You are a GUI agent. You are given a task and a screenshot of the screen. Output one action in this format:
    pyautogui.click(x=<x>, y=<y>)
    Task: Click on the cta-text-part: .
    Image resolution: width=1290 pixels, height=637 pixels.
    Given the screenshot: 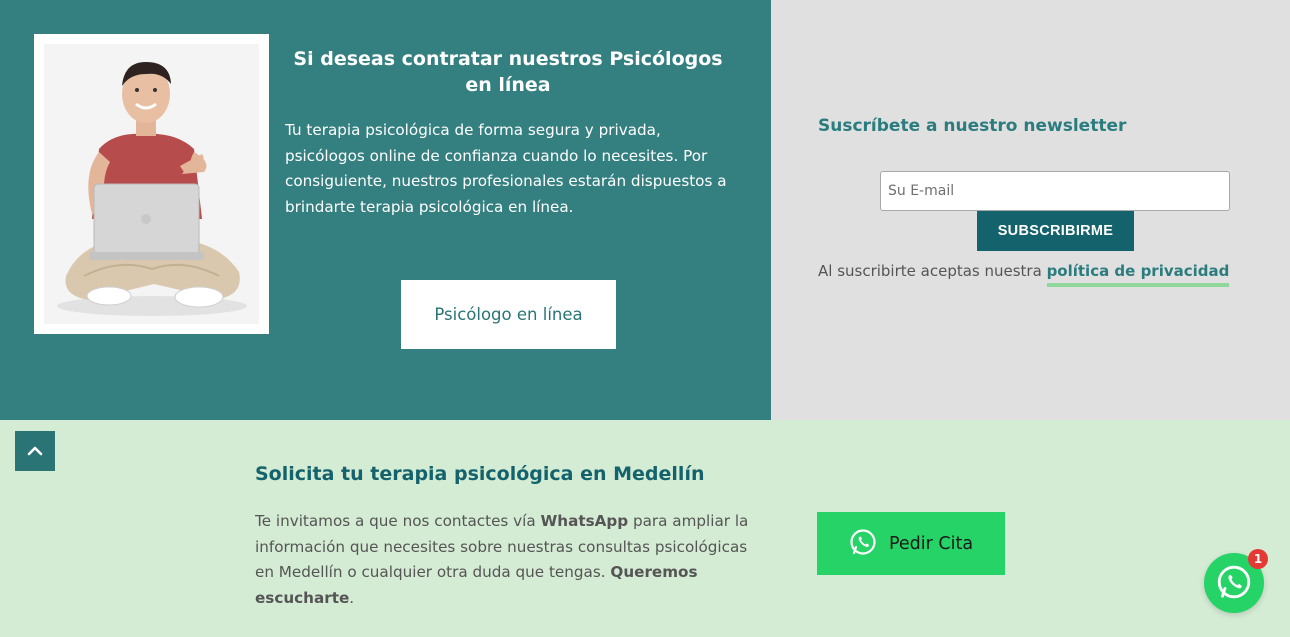 What is the action you would take?
    pyautogui.click(x=352, y=597)
    